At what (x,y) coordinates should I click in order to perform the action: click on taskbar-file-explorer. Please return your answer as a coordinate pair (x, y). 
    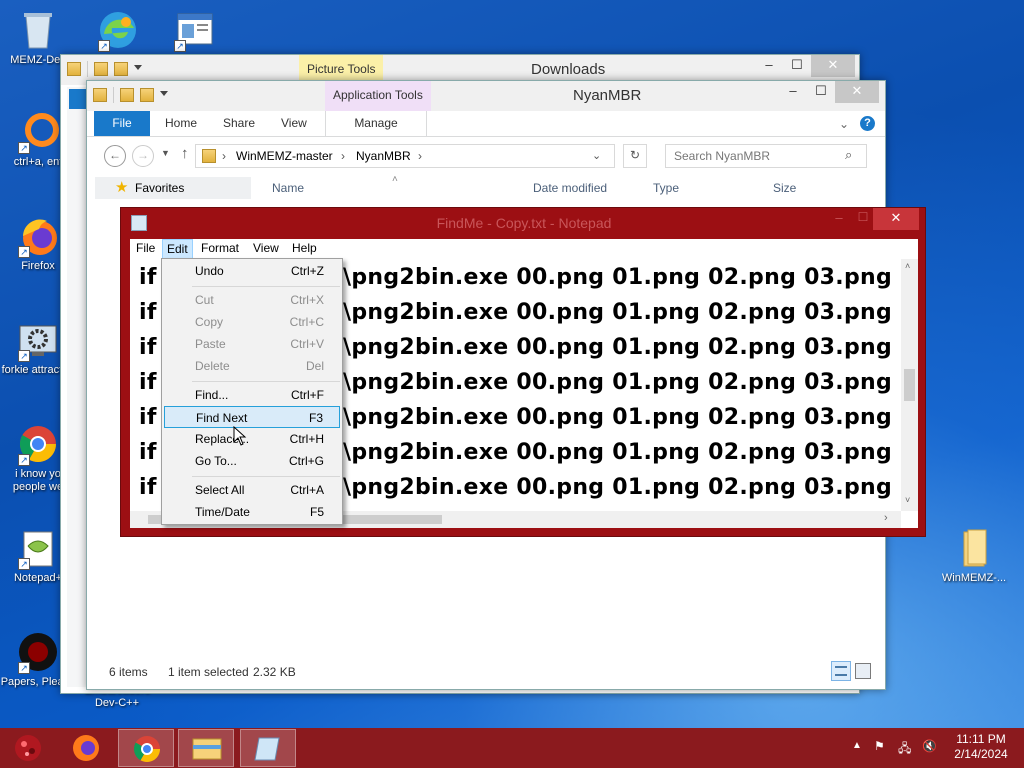
    Looking at the image, I should click on (206, 748).